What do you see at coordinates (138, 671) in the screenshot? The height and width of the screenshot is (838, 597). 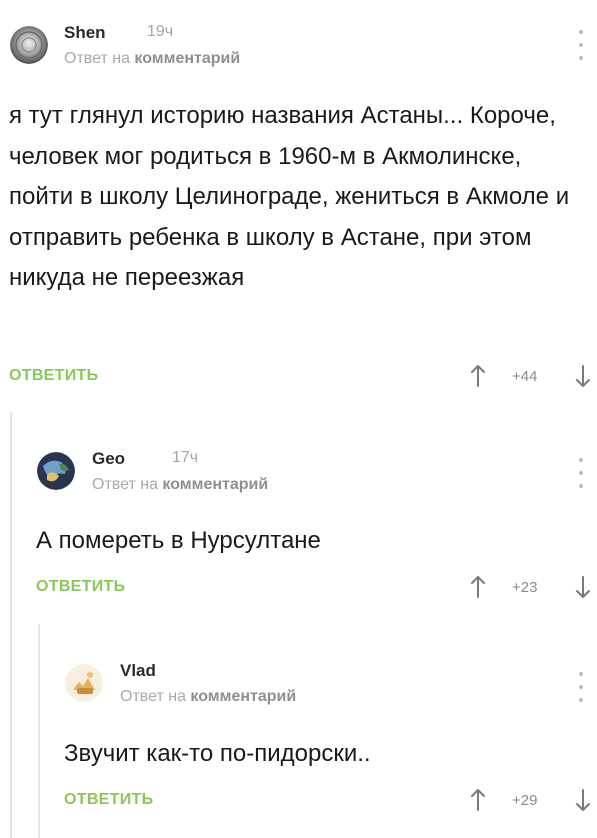 I see `author-name: Vlad` at bounding box center [138, 671].